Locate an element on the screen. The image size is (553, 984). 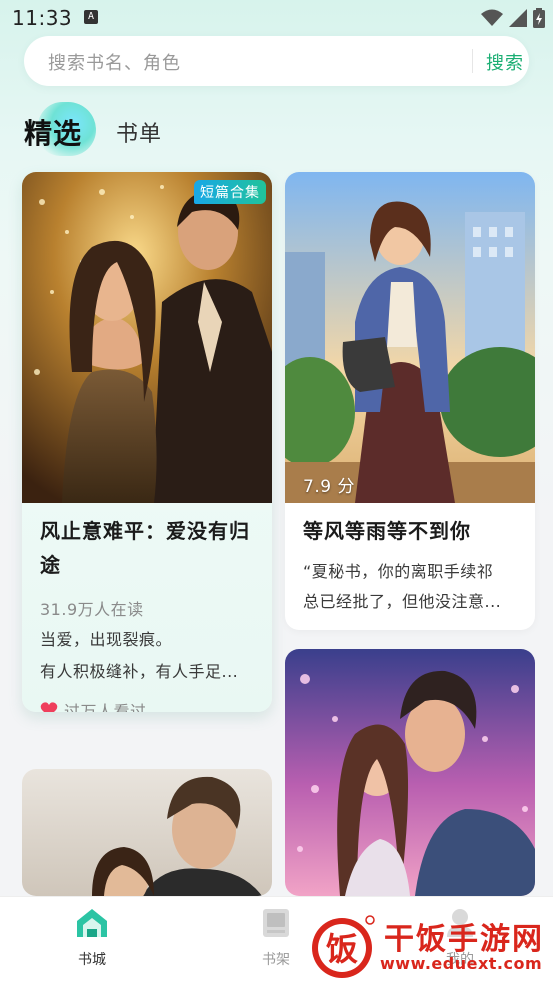
watermark-text: 干饭手游网 is located at coordinates (464, 939).